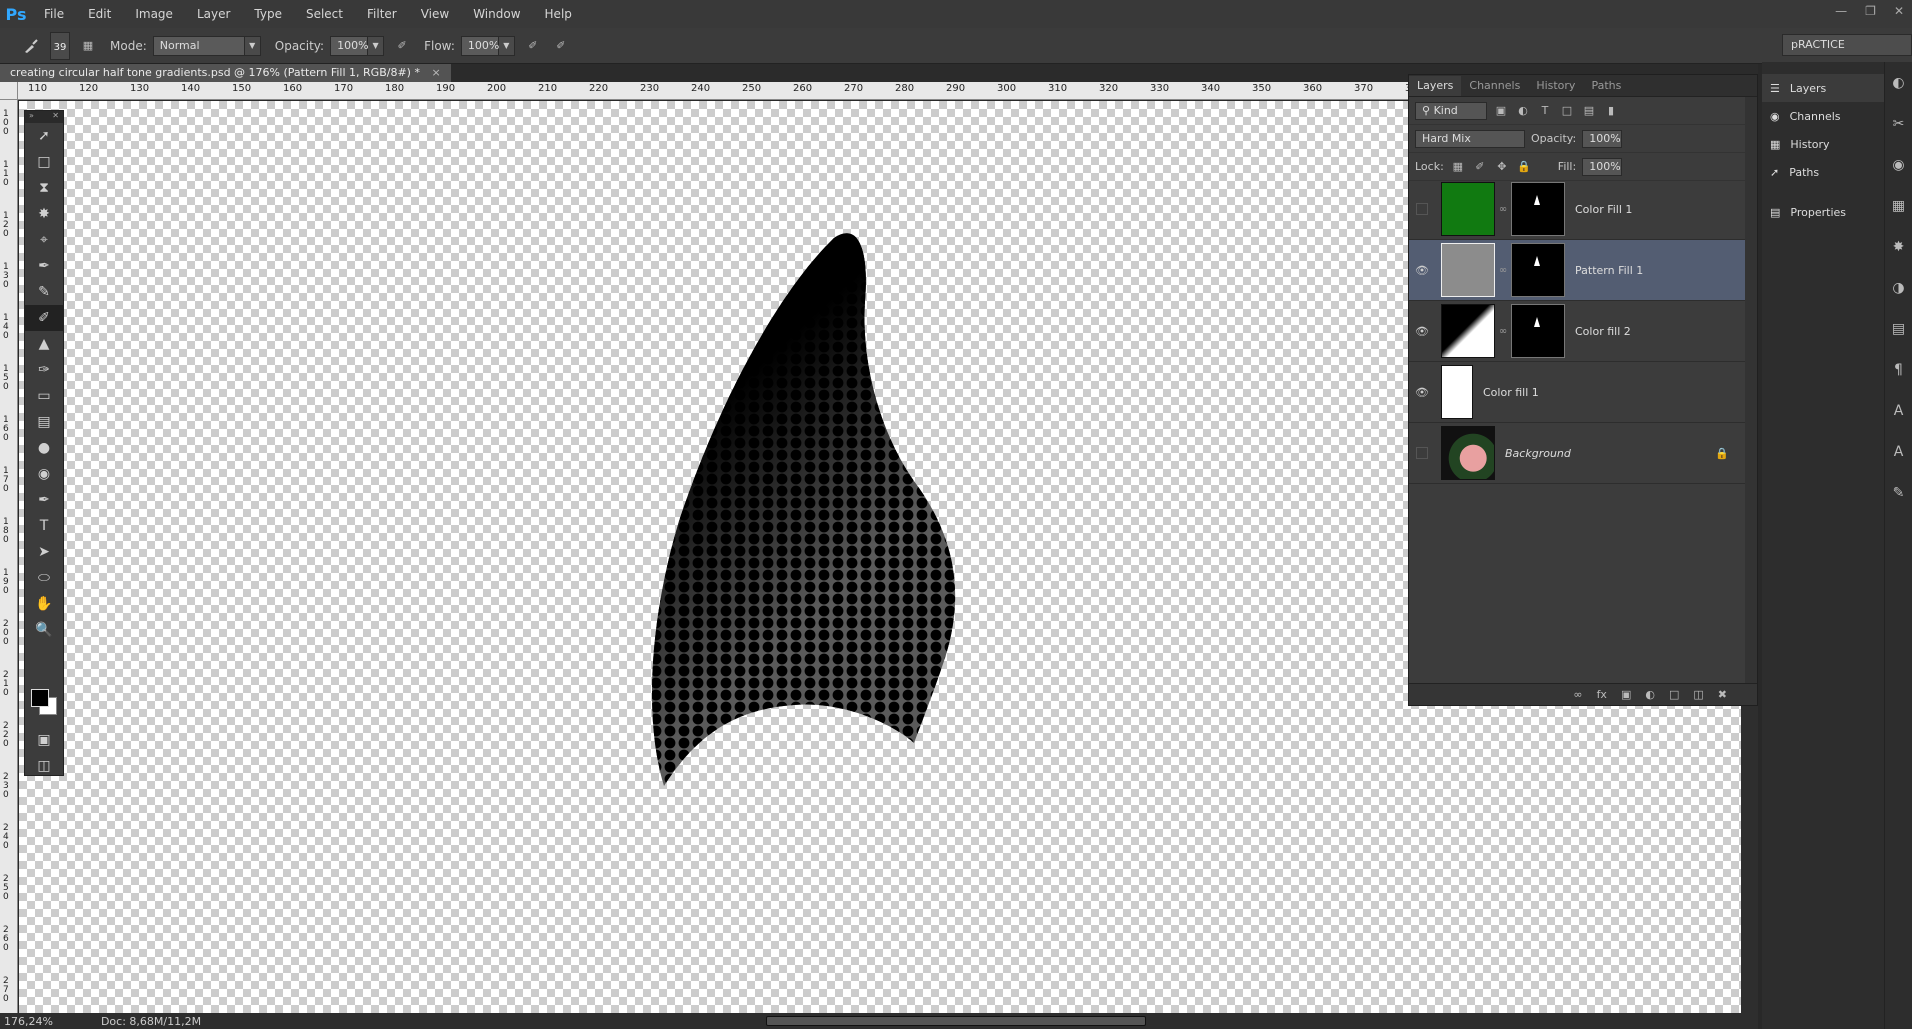 The image size is (1912, 1029). I want to click on lock-transparent-icon: ▦, so click(1458, 167).